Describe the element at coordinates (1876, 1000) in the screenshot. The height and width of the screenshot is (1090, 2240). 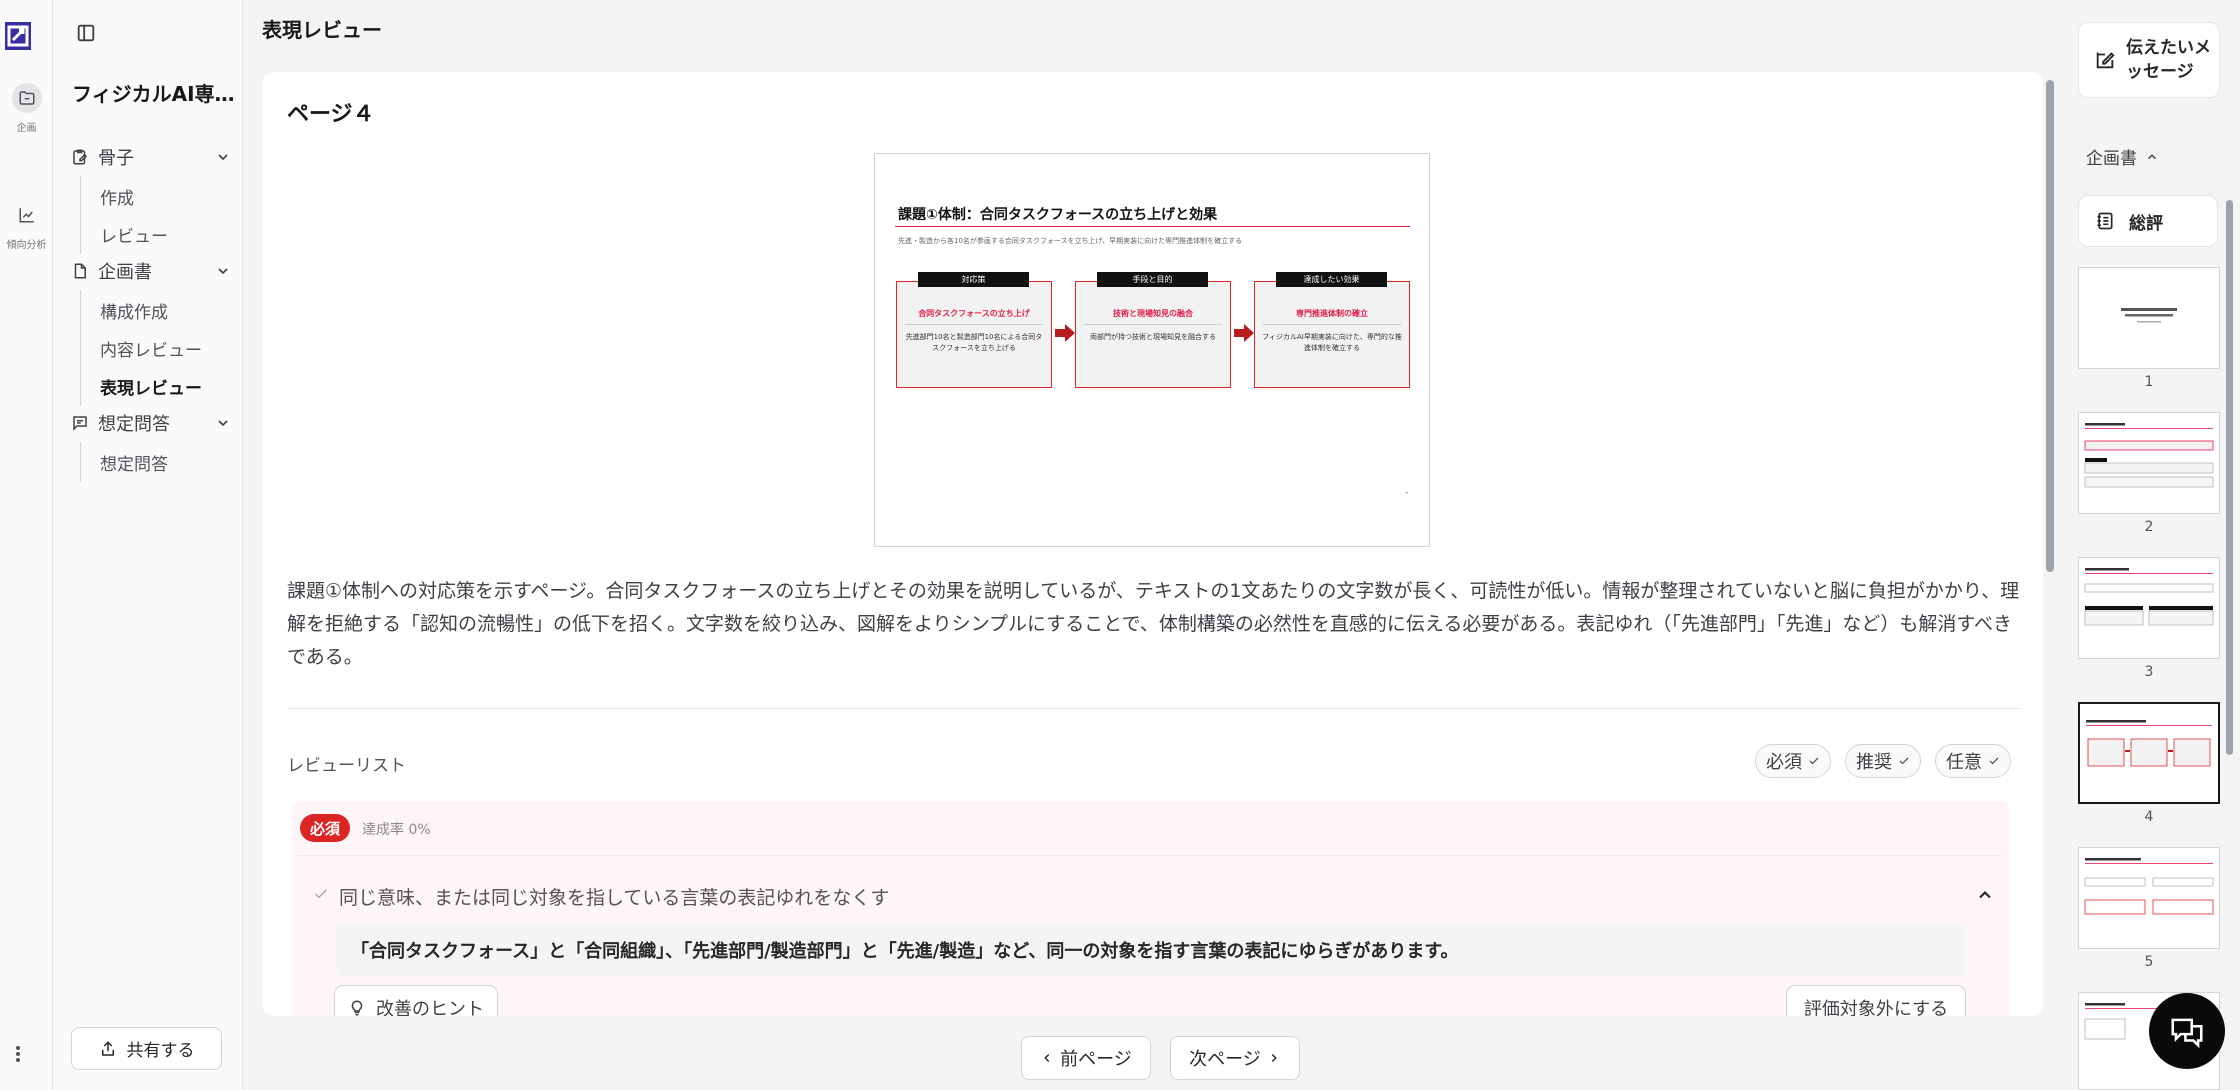
I see `exclude-button: 評価対象外にする` at that location.